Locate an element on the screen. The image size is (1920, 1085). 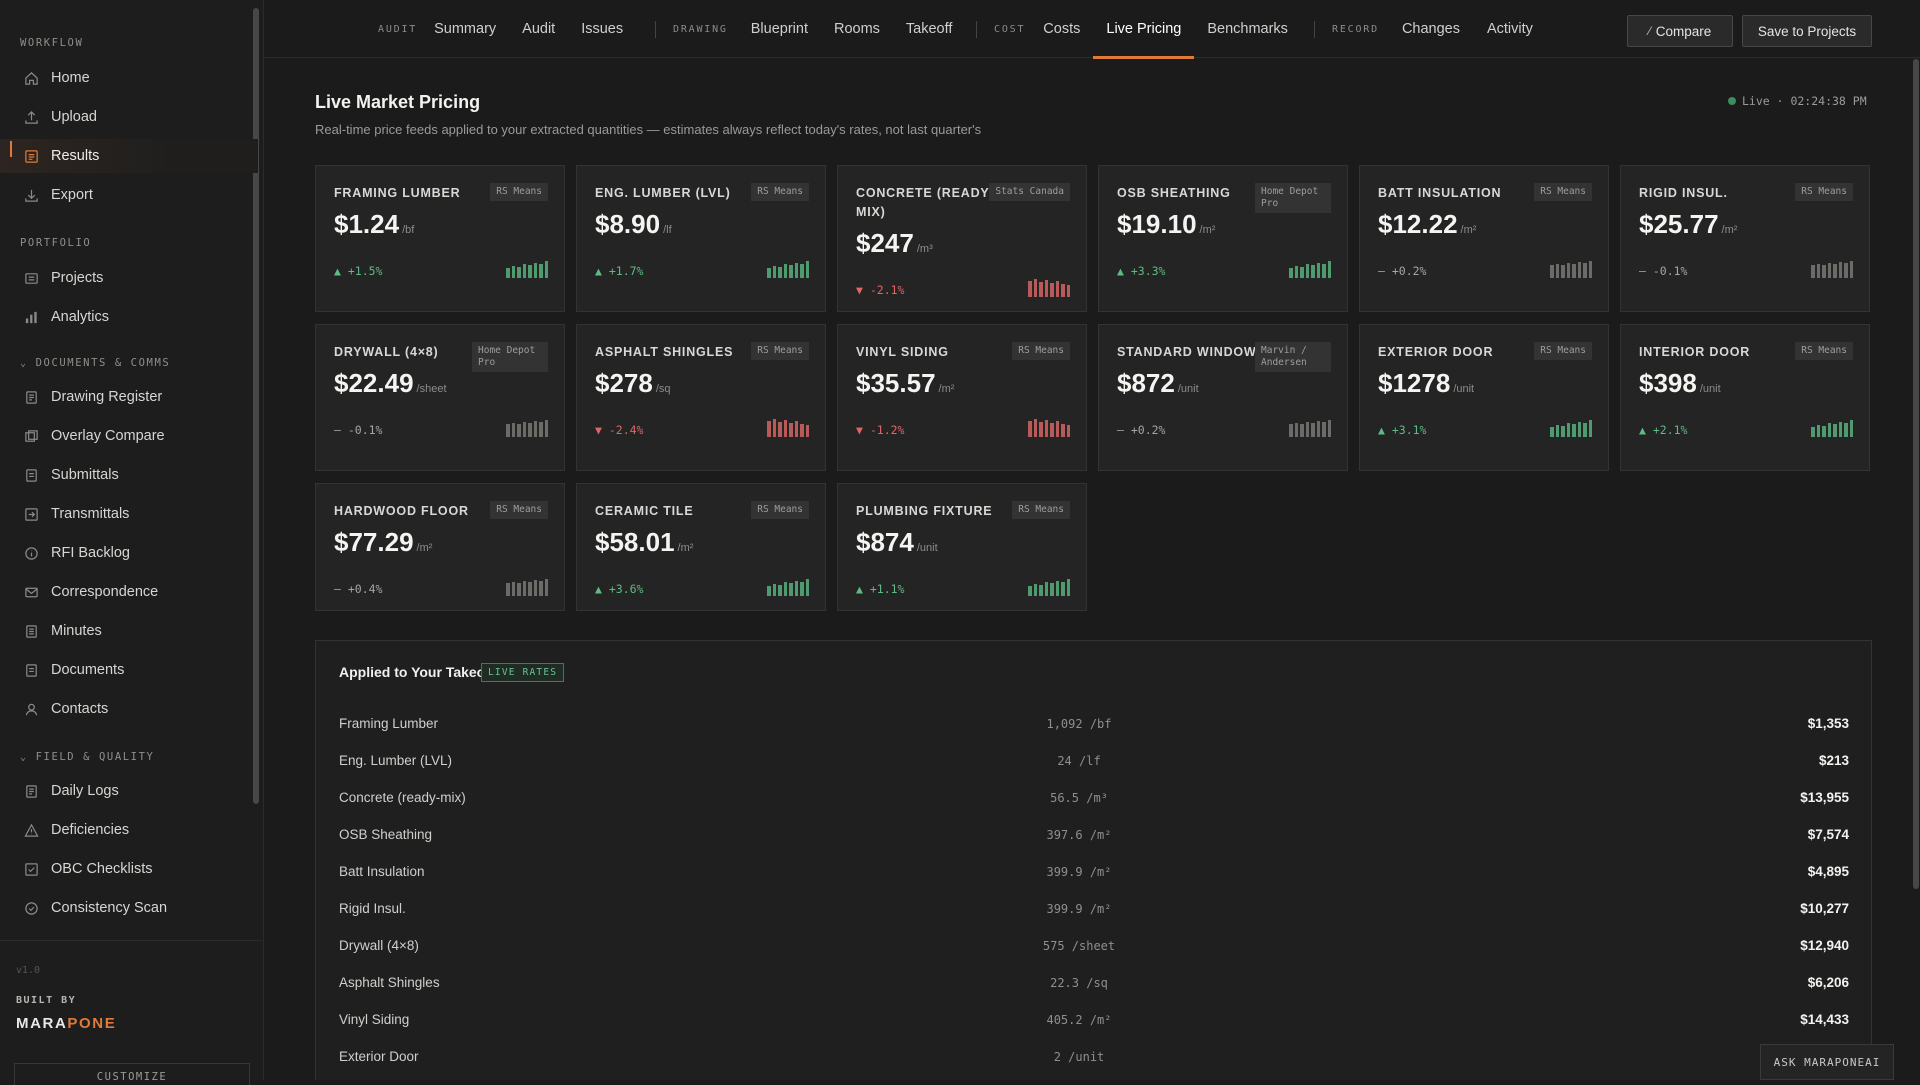
takeoff-row: OSB Sheathing 397.6 /m² $7,574 is located at coordinates (1094, 836).